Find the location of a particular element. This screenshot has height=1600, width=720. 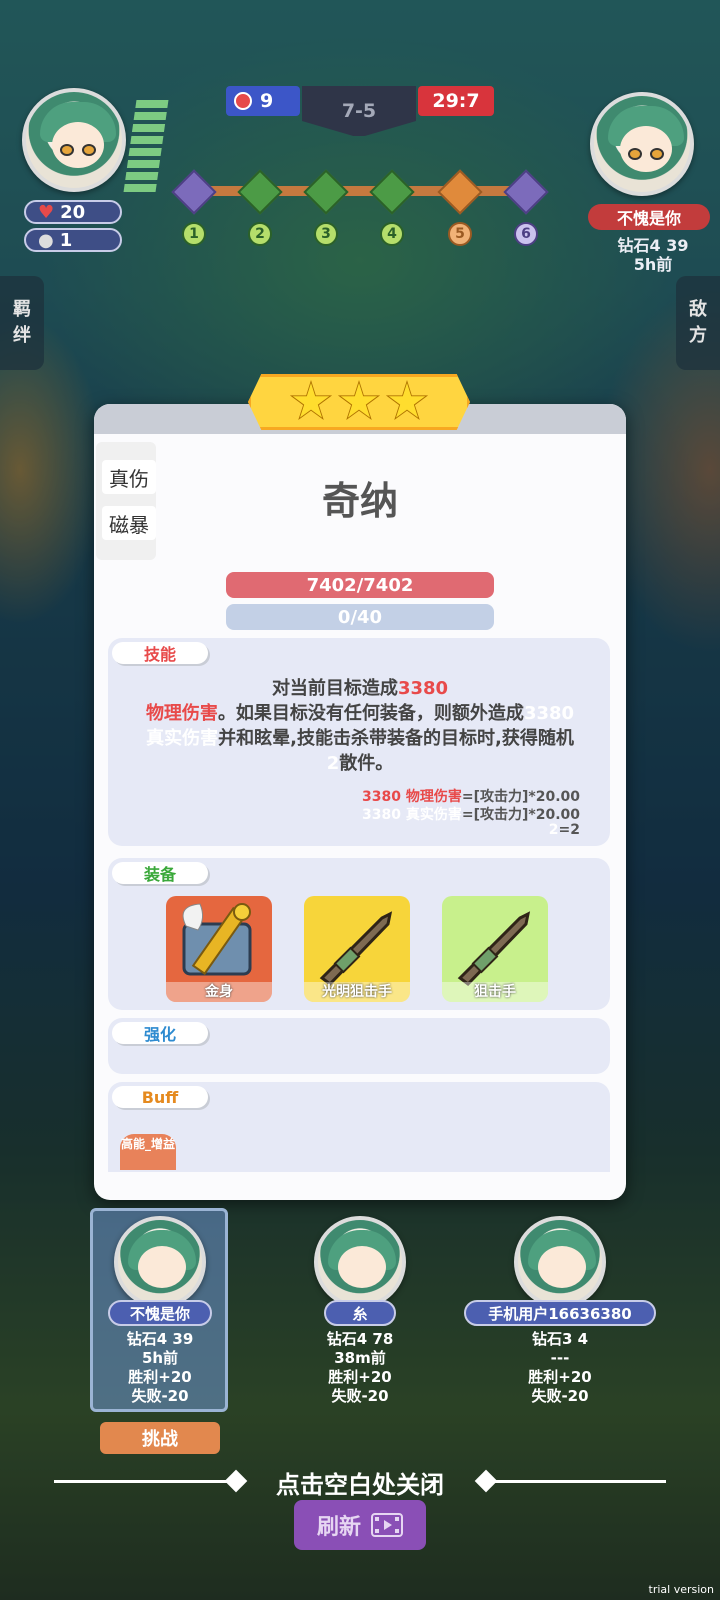

opponent-name: 不愧是你 is located at coordinates (649, 217).